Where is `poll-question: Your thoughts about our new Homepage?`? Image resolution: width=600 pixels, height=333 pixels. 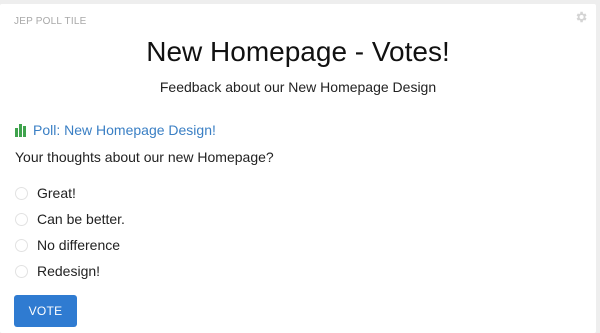
poll-question: Your thoughts about our new Homepage? is located at coordinates (144, 157).